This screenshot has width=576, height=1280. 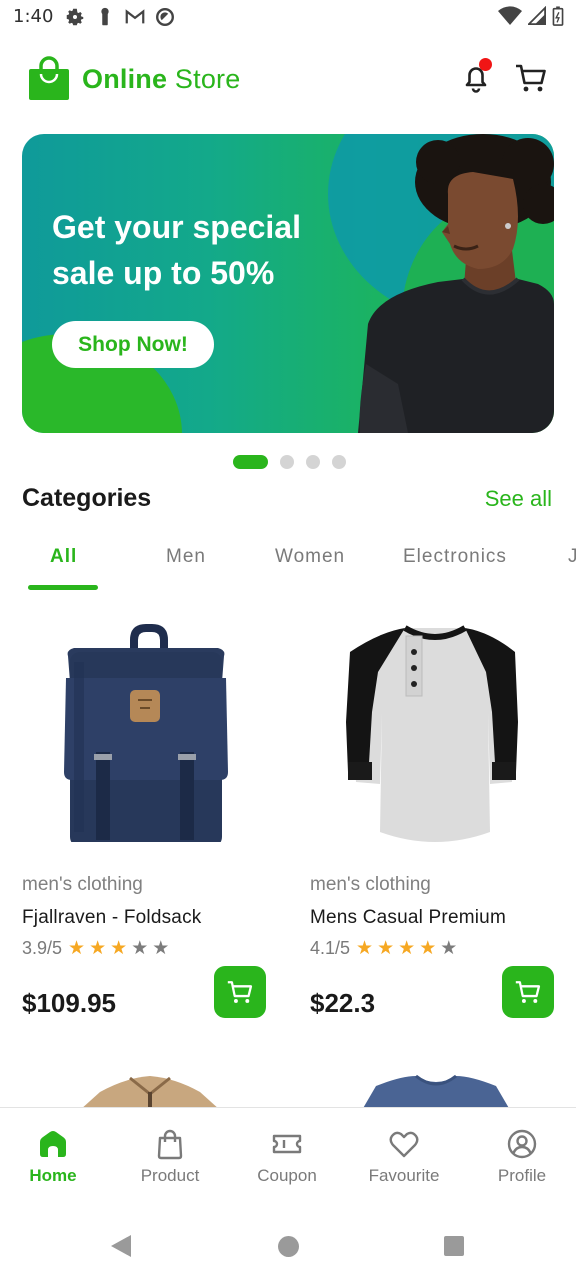 What do you see at coordinates (287, 1157) in the screenshot?
I see `nav-coupon: Coupon` at bounding box center [287, 1157].